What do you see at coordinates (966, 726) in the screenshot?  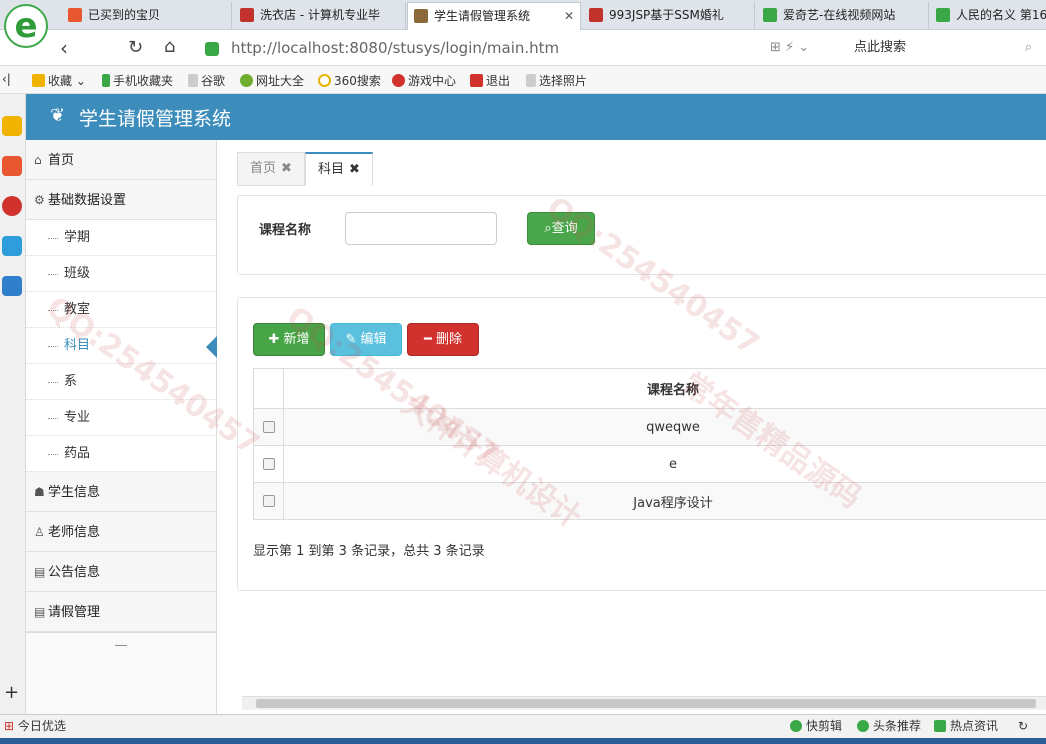 I see `status-item-hot: 热点资讯` at bounding box center [966, 726].